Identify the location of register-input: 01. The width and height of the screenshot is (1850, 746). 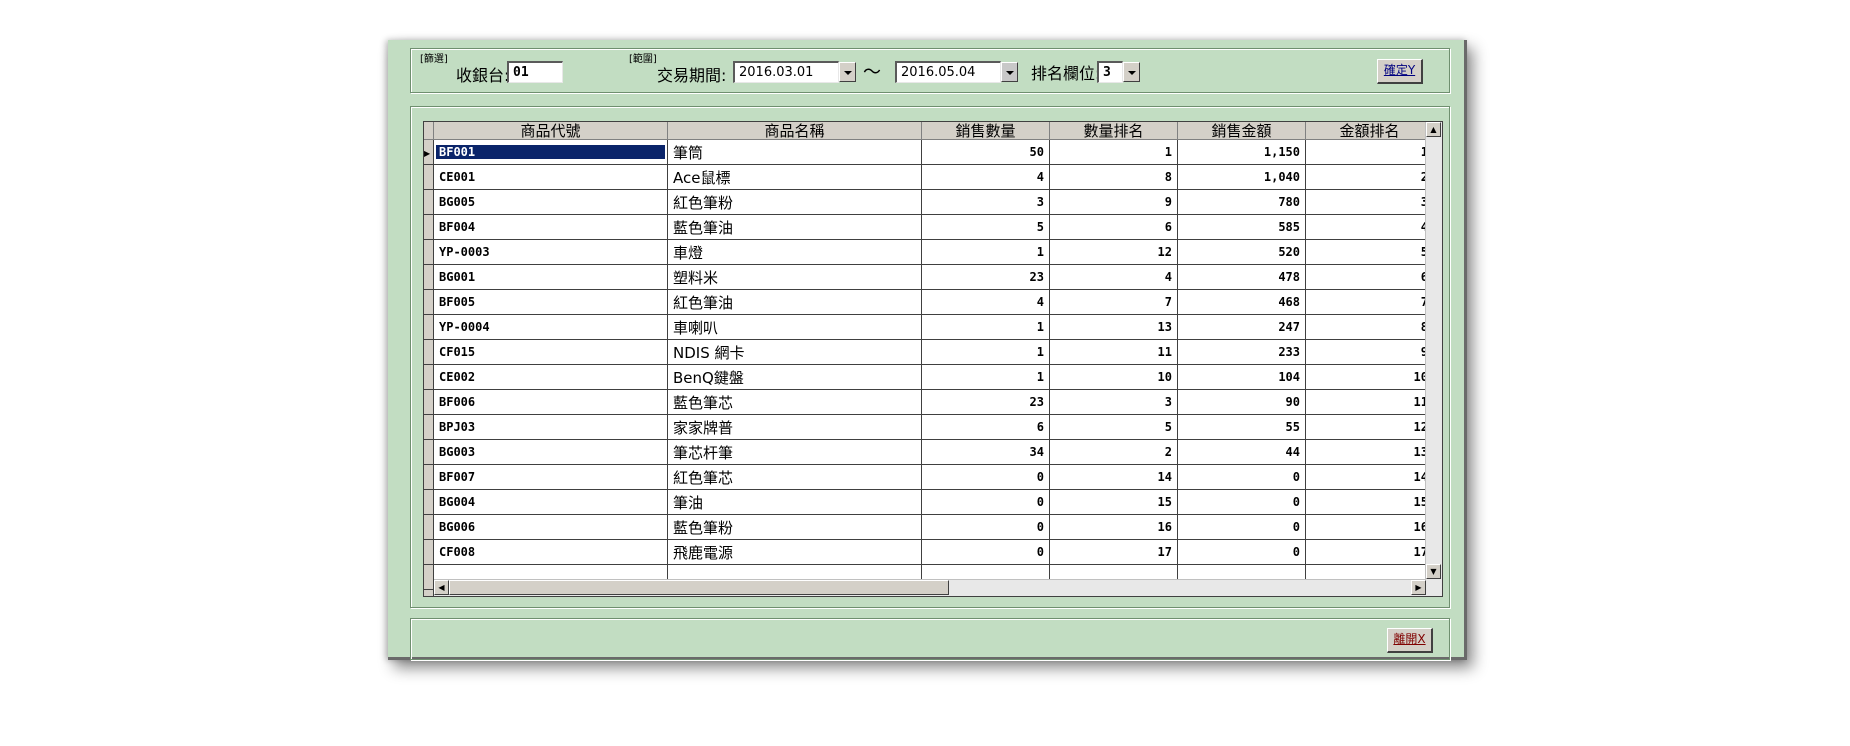
(535, 72).